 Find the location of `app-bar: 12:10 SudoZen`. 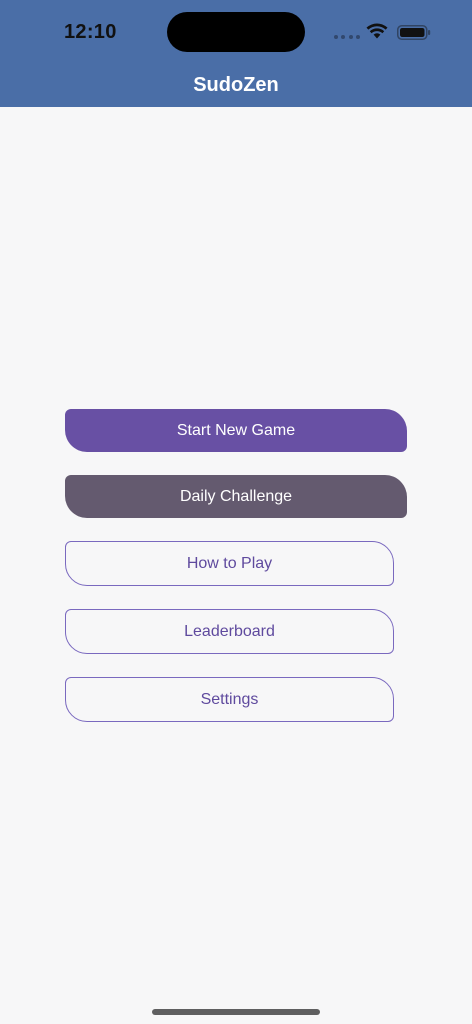

app-bar: 12:10 SudoZen is located at coordinates (236, 53).